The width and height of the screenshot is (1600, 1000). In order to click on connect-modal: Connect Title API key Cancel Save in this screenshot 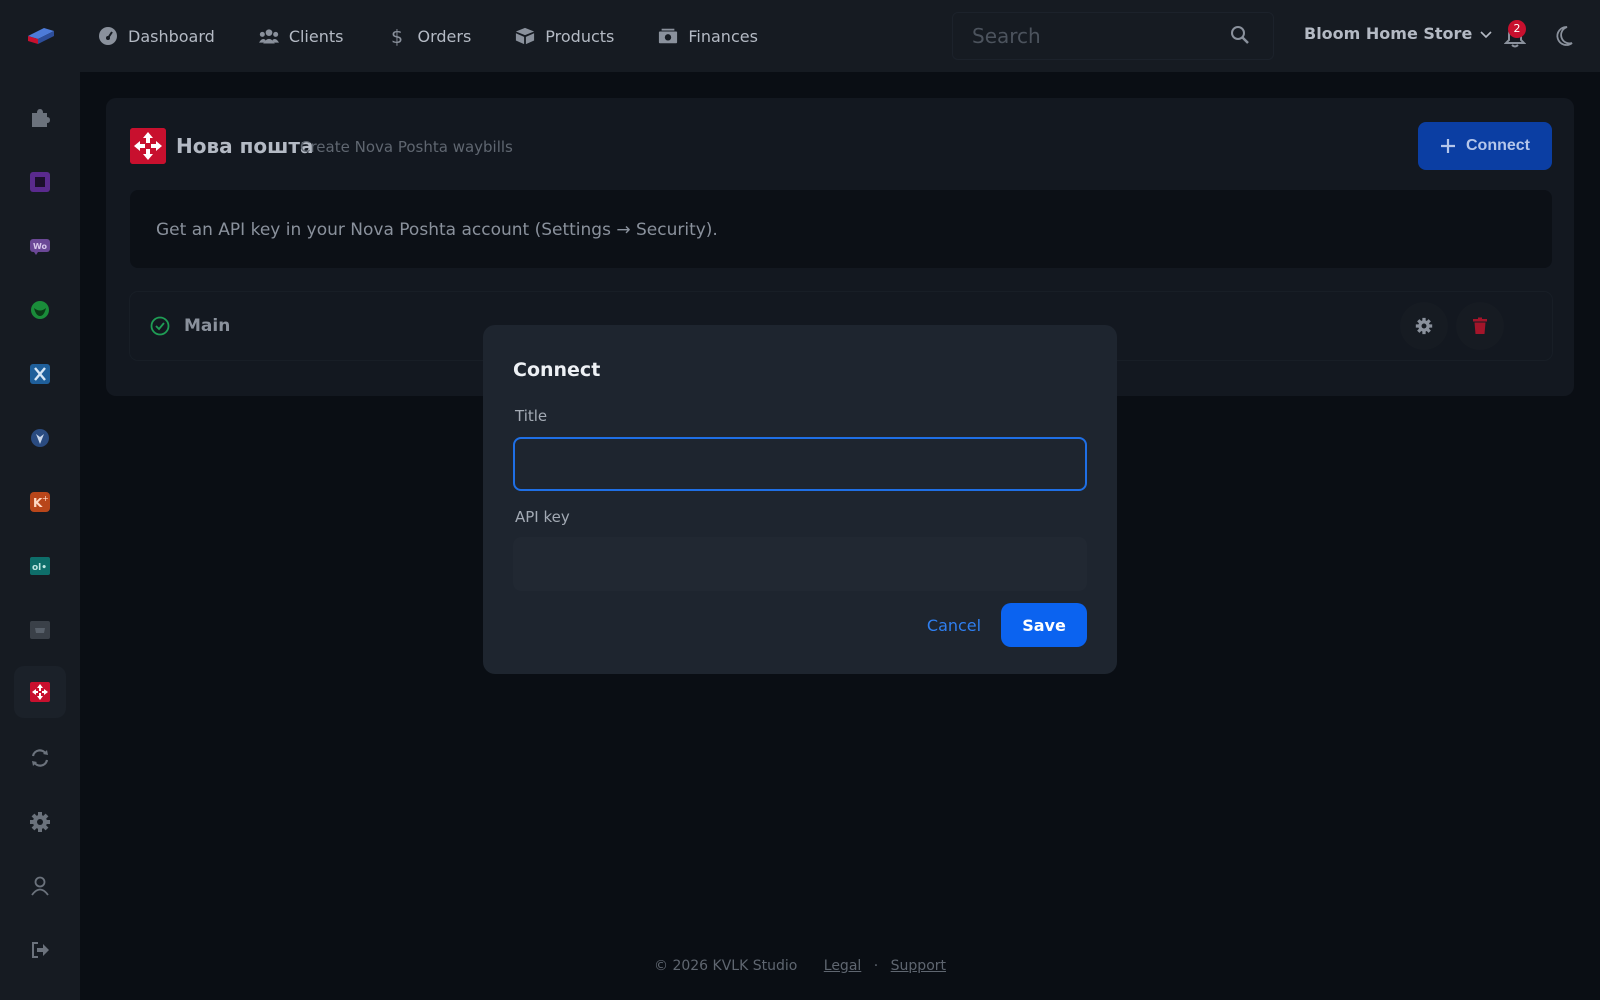, I will do `click(800, 499)`.